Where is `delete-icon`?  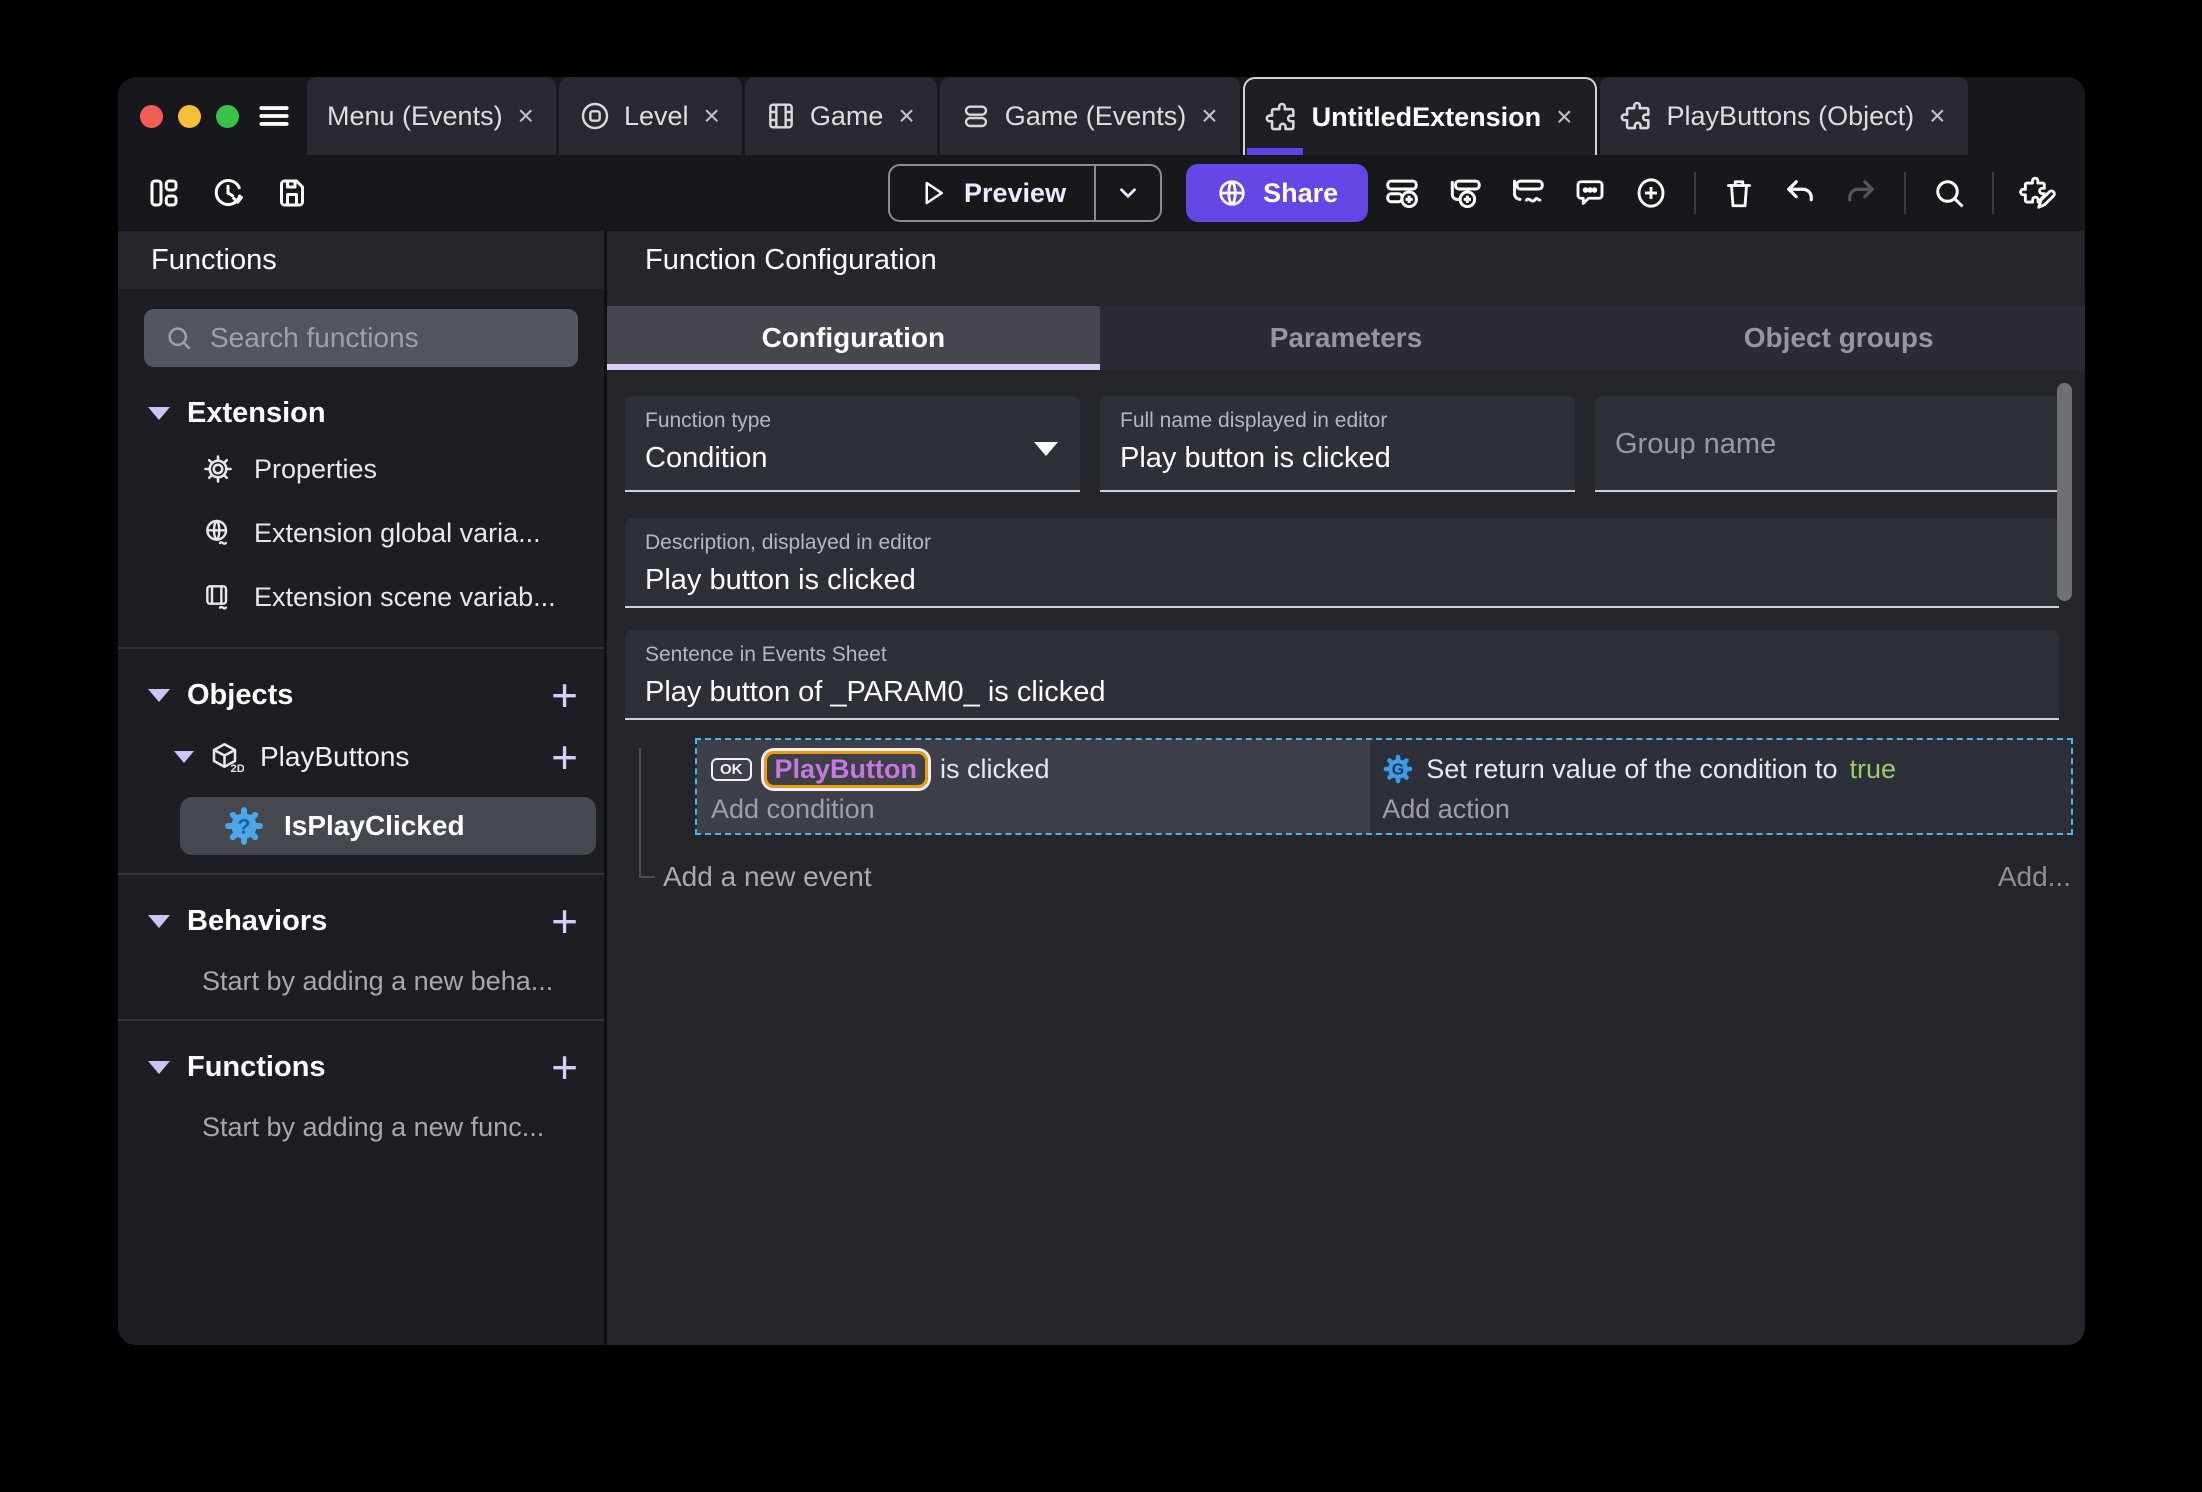
delete-icon is located at coordinates (1739, 193).